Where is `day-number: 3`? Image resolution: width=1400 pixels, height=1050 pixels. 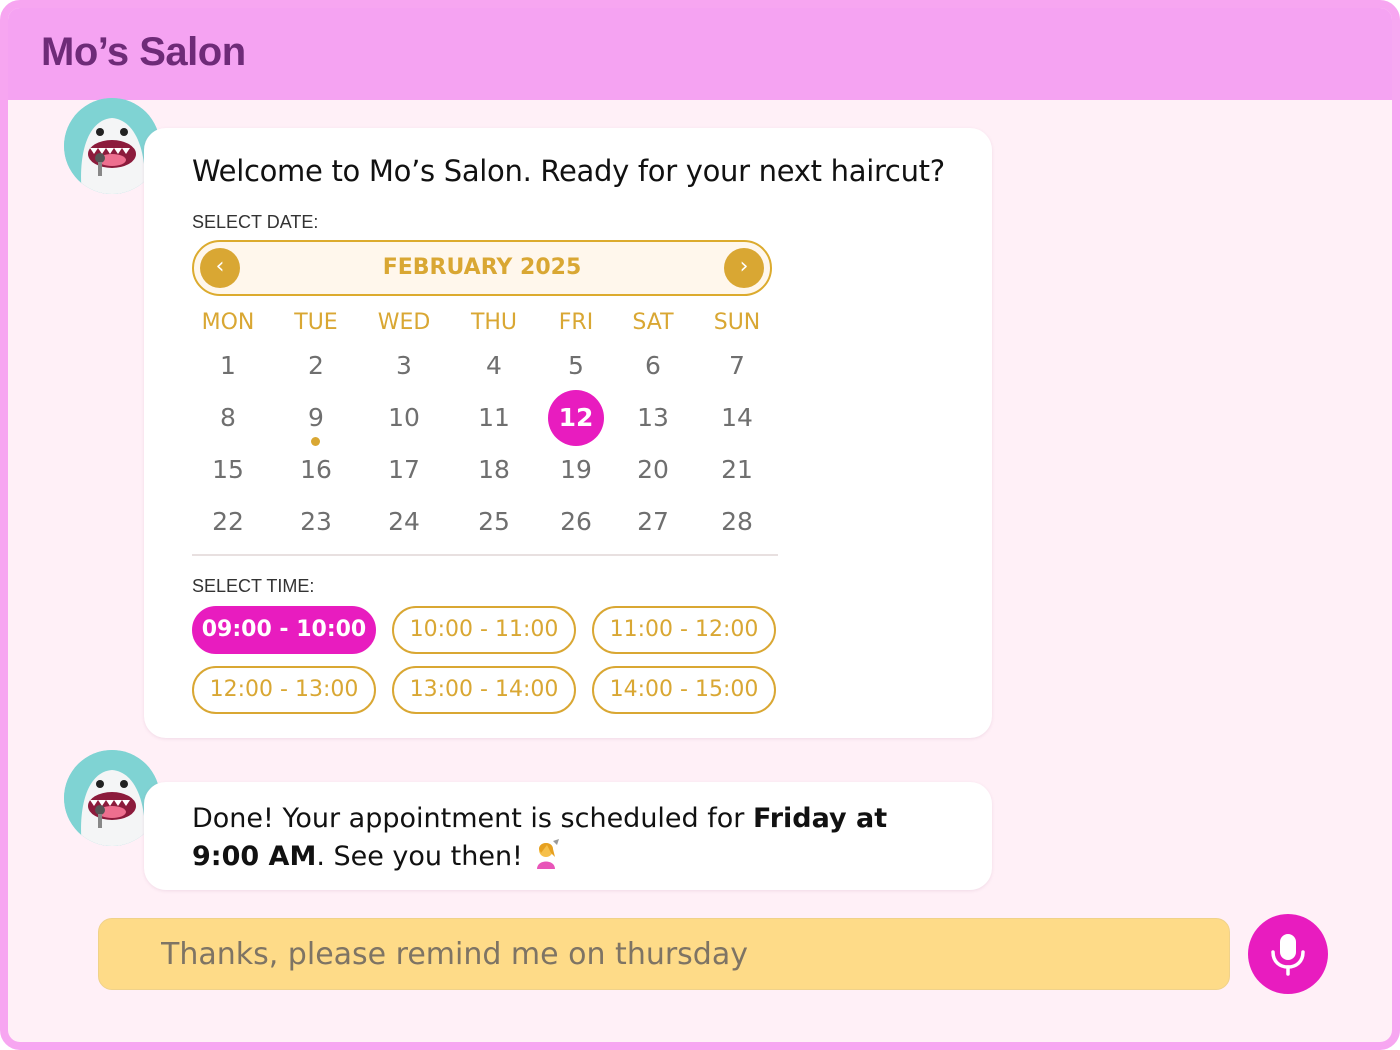 day-number: 3 is located at coordinates (404, 365).